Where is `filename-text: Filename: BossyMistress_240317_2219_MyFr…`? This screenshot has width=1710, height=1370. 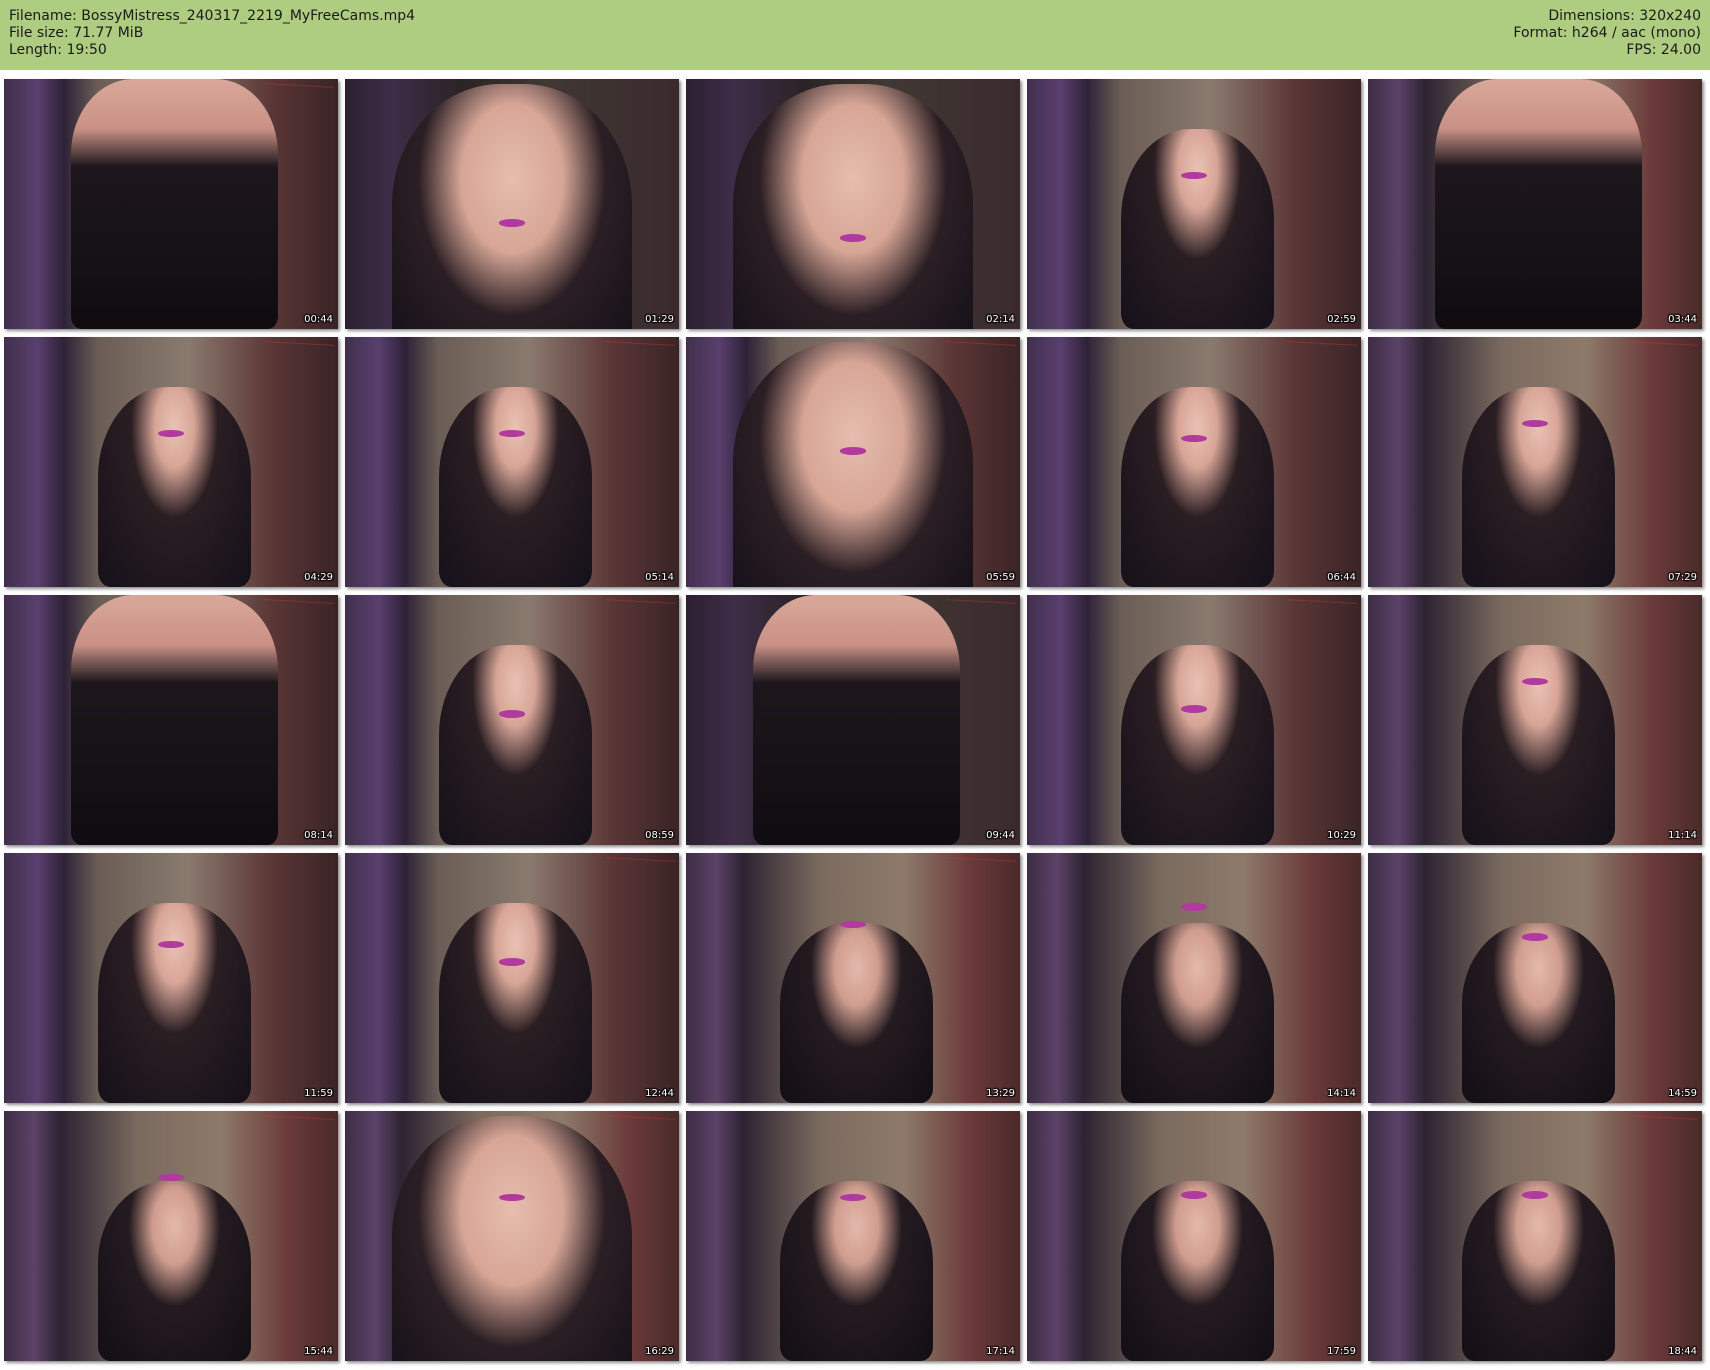
filename-text: Filename: BossyMistress_240317_2219_MyFr… is located at coordinates (212, 16).